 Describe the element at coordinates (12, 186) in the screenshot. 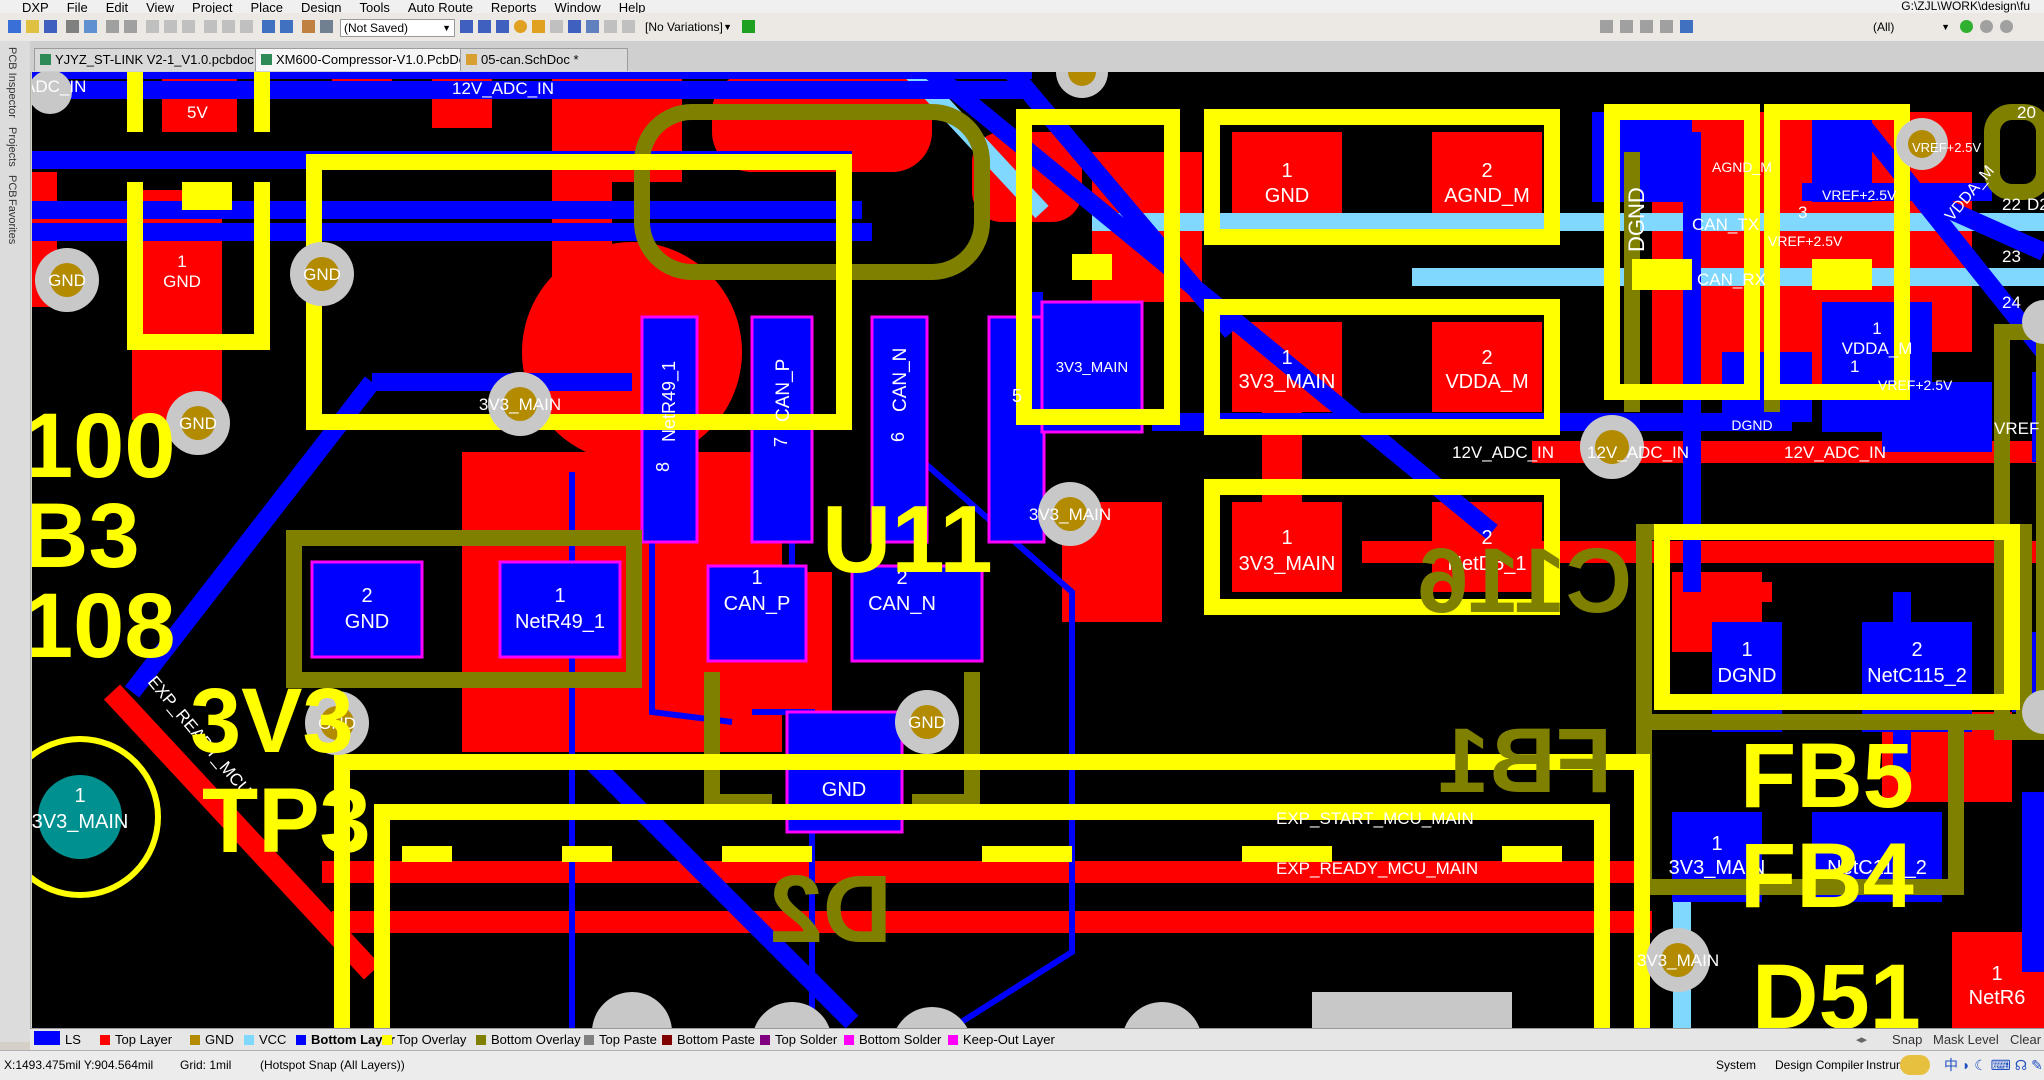

I see `panel-tab-pcb: PCB` at that location.